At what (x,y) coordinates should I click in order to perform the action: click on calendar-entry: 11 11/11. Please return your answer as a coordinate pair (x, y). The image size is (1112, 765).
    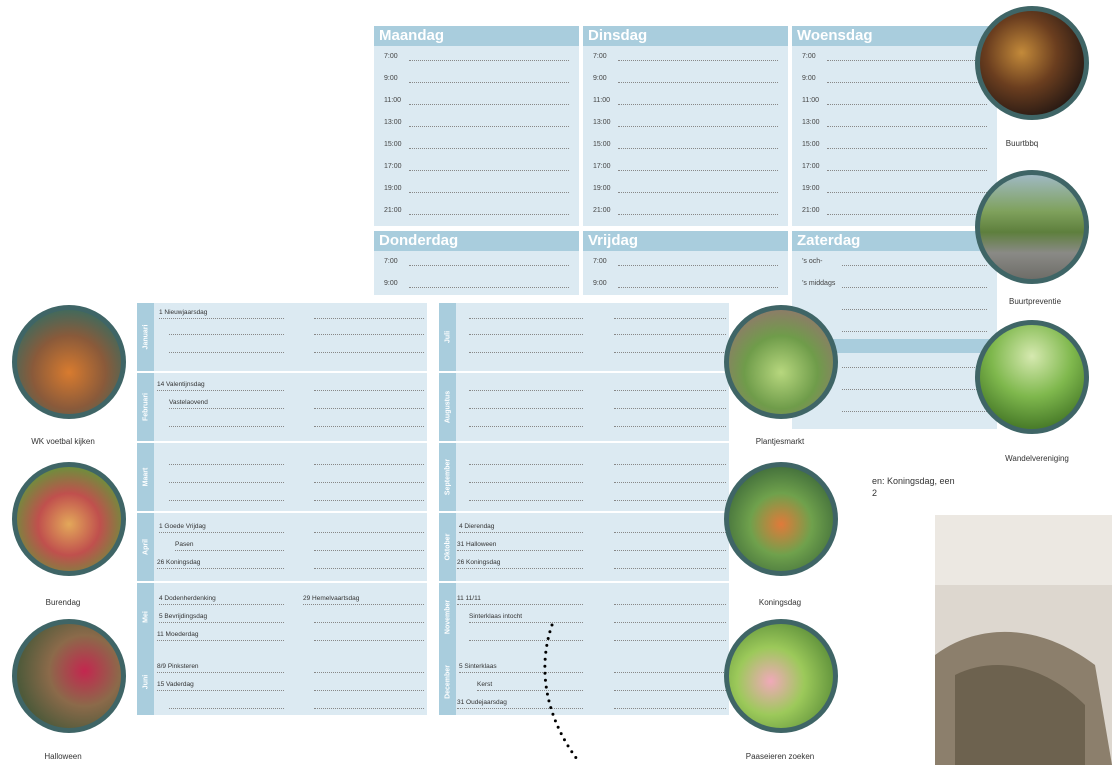
    Looking at the image, I should click on (520, 598).